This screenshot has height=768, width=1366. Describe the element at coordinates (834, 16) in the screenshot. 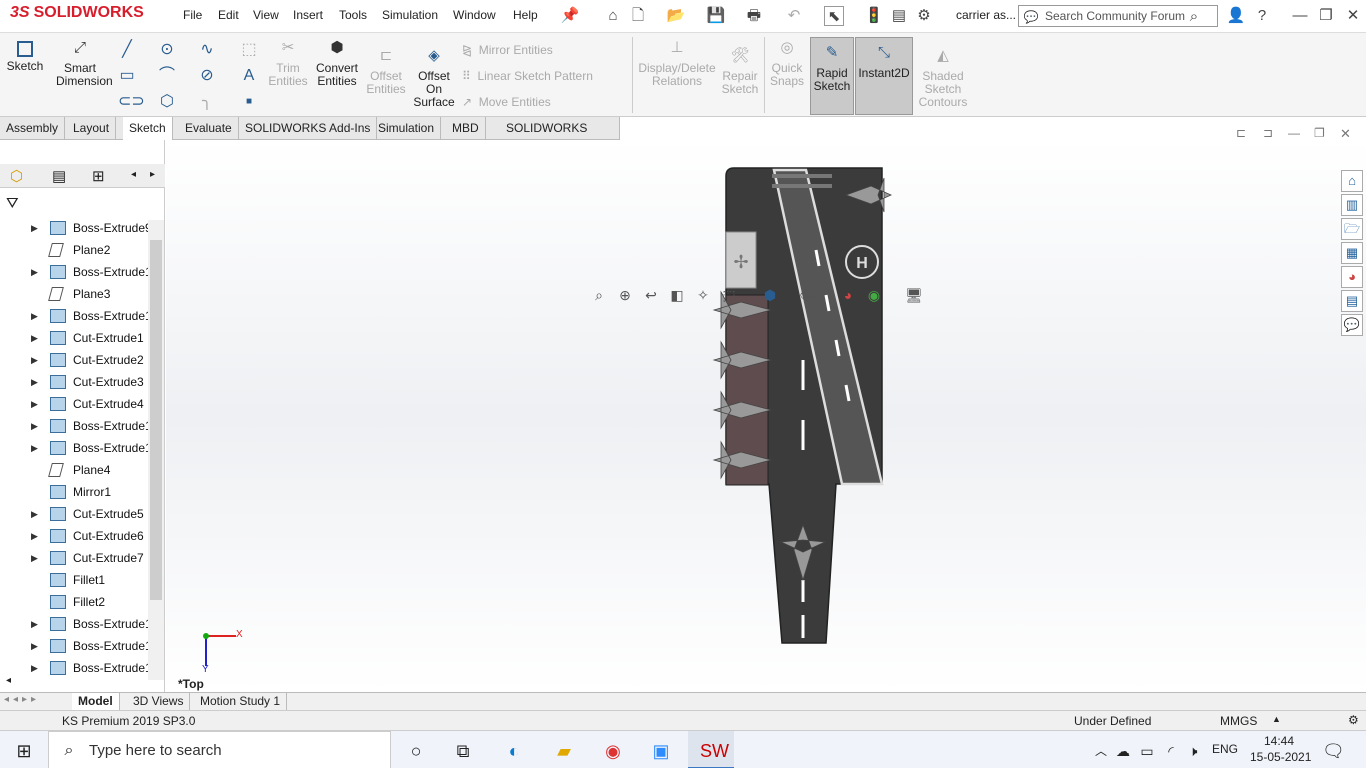

I see `select-icon: ⬉` at that location.